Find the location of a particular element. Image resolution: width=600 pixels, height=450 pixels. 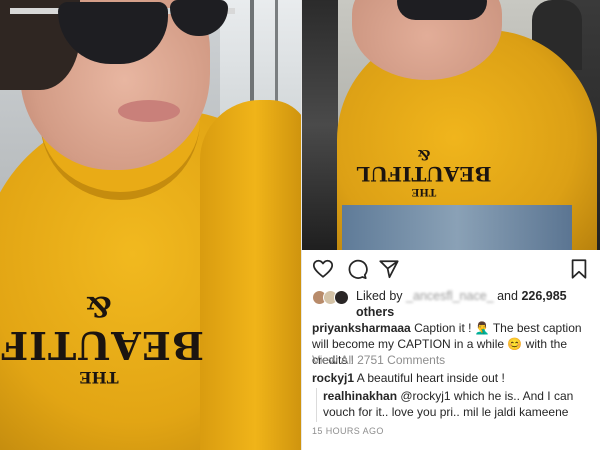

background-dark-left is located at coordinates (320, 125).